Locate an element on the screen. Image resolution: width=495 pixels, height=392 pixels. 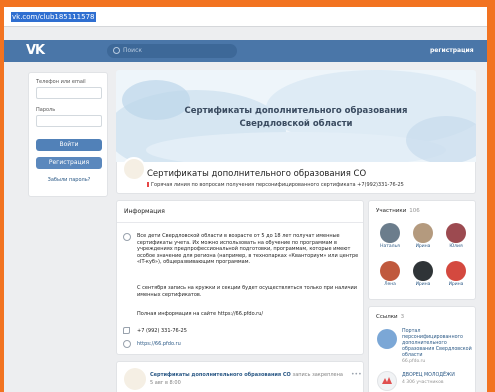
divider is located at coordinates (240, 222).